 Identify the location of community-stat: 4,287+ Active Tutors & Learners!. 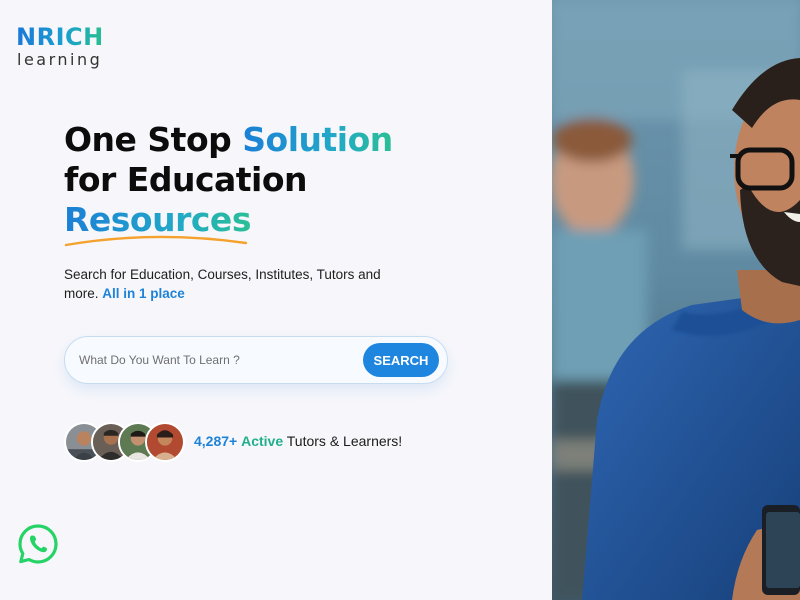
(298, 441).